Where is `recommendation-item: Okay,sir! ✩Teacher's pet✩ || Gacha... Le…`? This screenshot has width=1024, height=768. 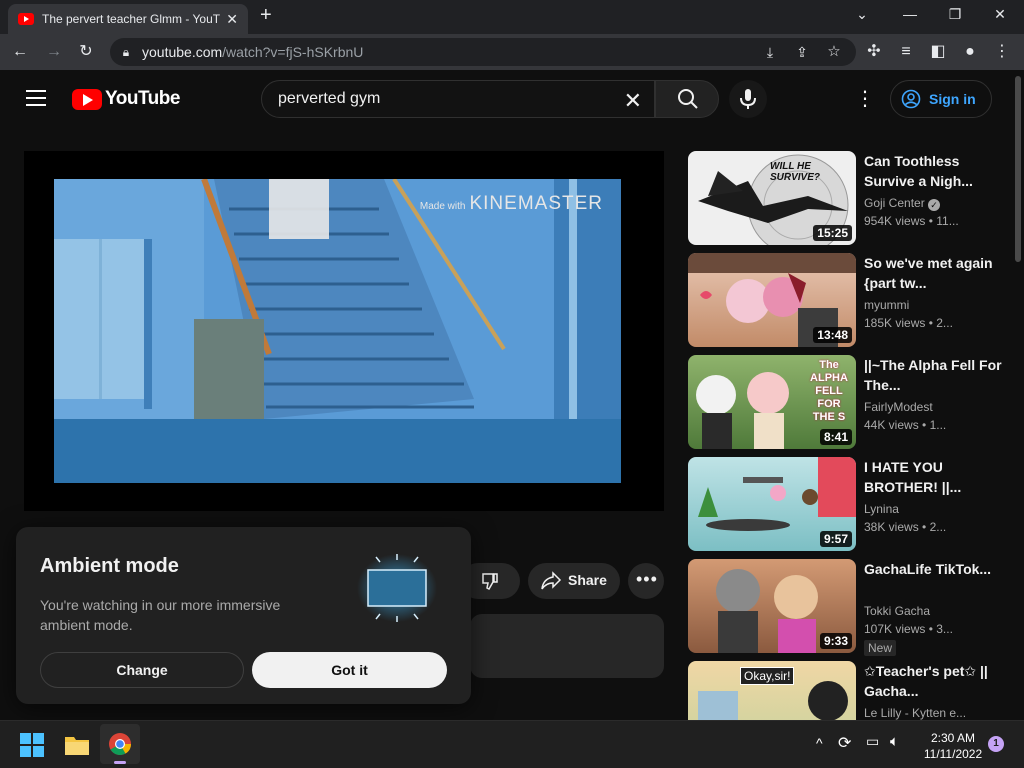
recommendation-item: Okay,sir! ✩Teacher's pet✩ || Gacha... Le… is located at coordinates (848, 690).